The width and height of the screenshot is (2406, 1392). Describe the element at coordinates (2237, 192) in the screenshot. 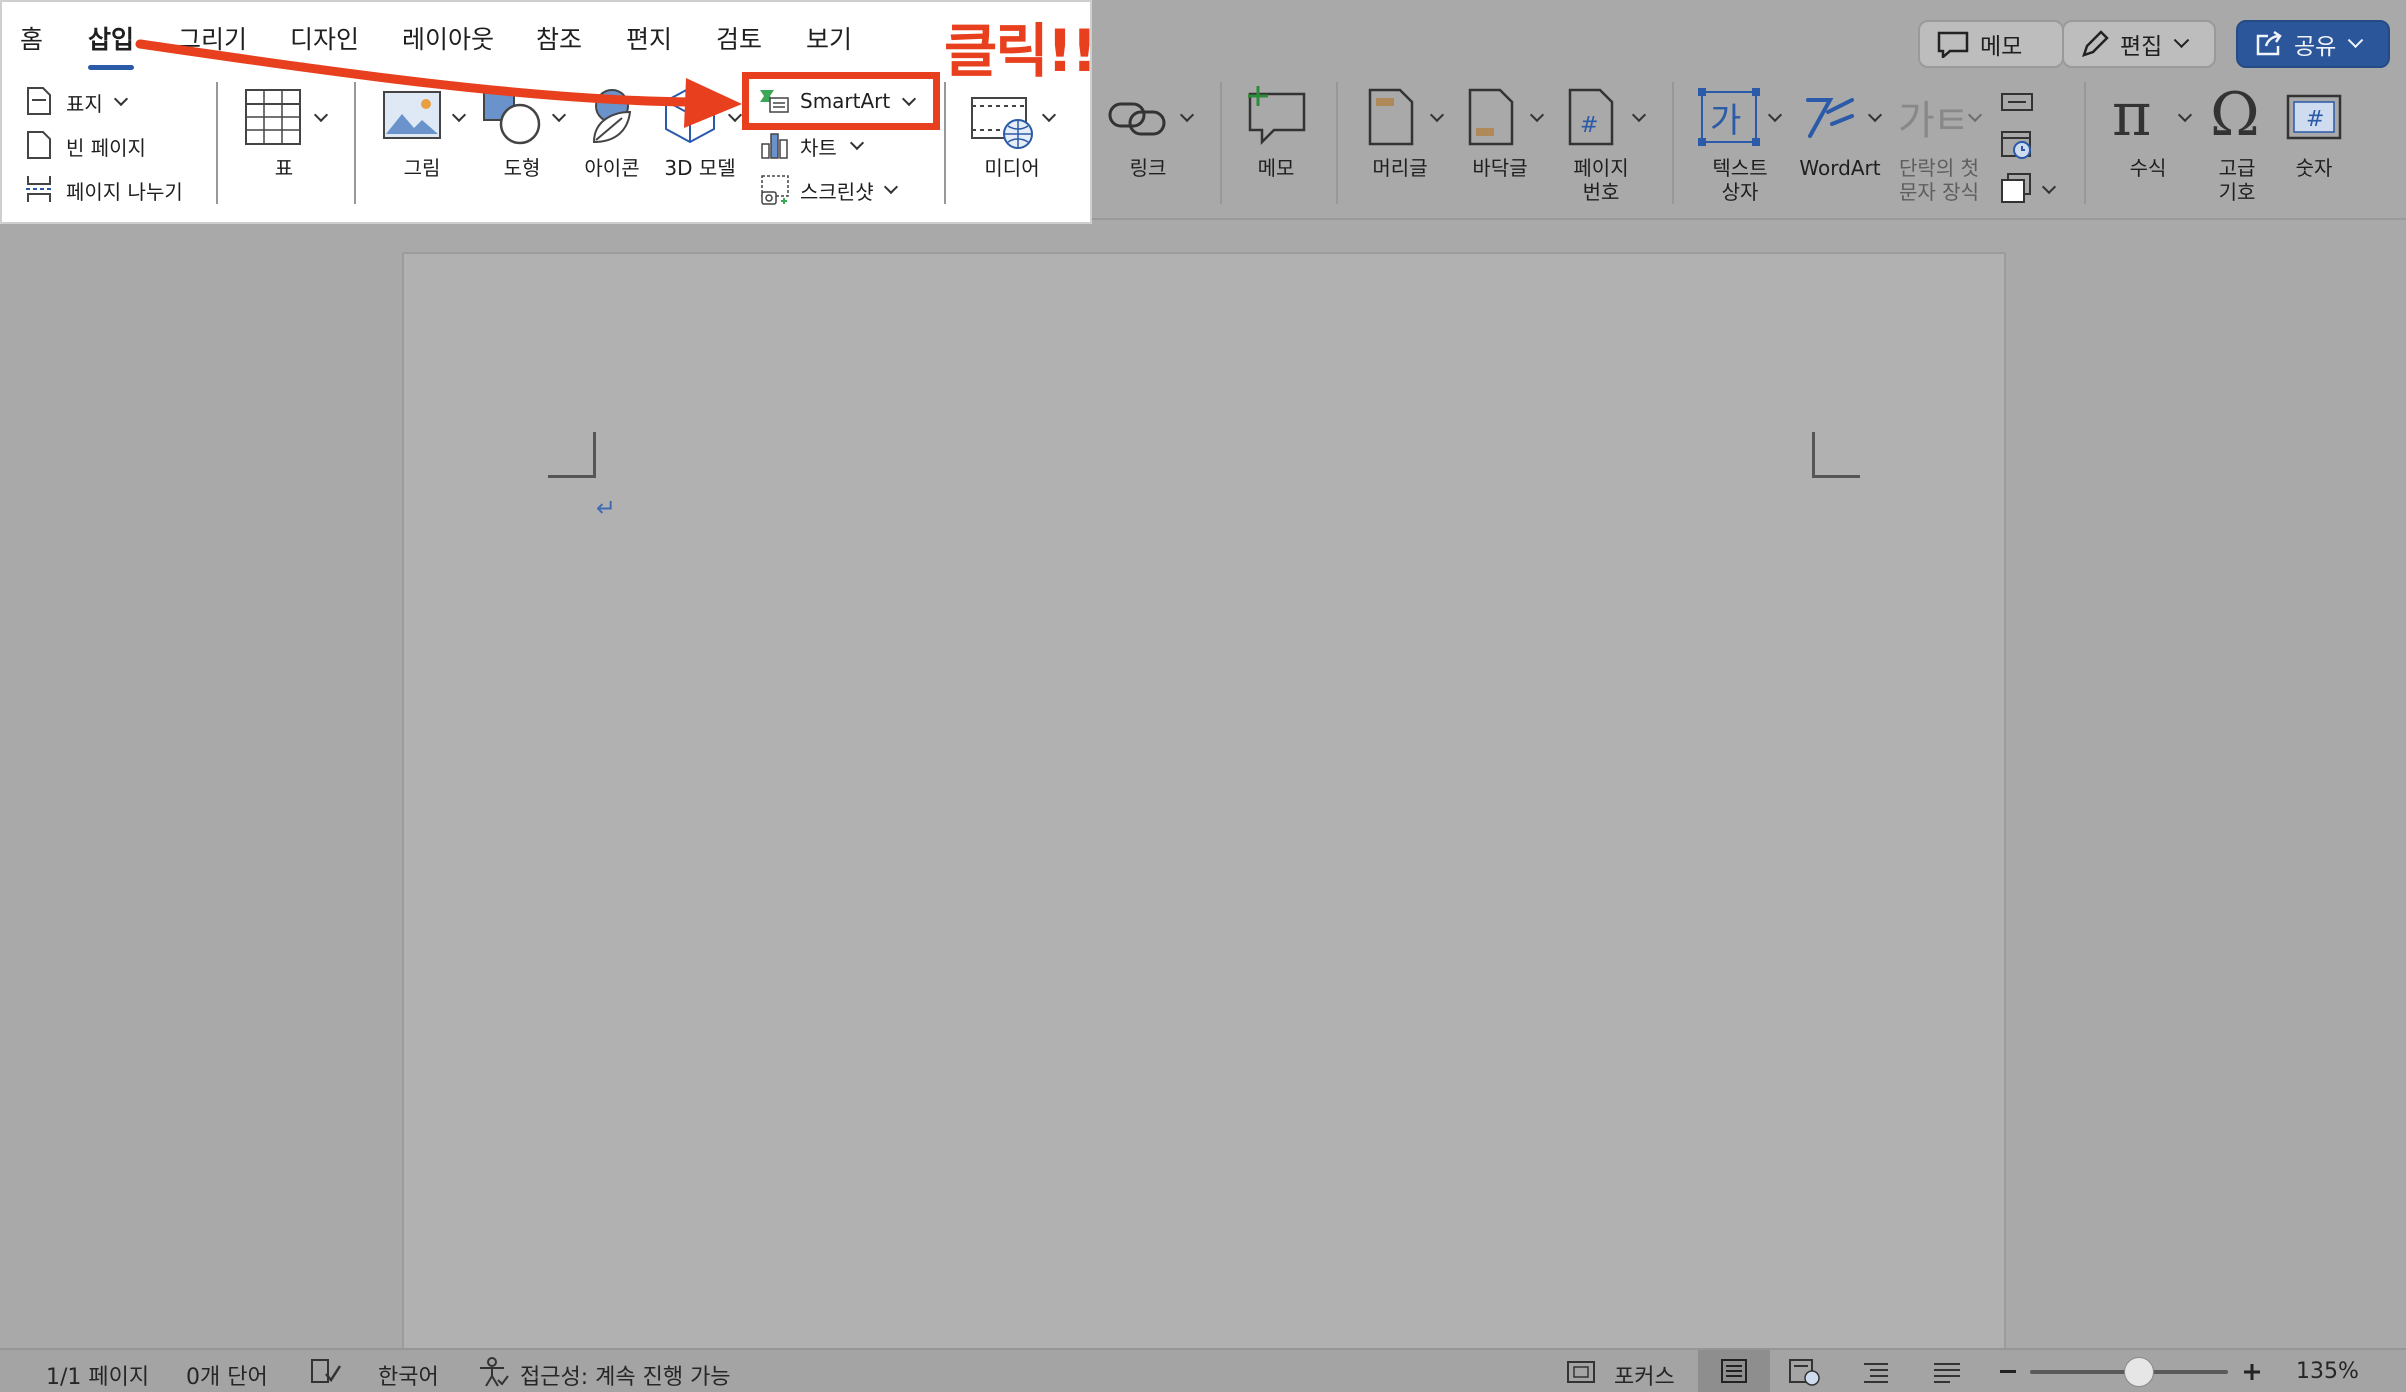

I see `symbol-label-line2: 기호` at that location.